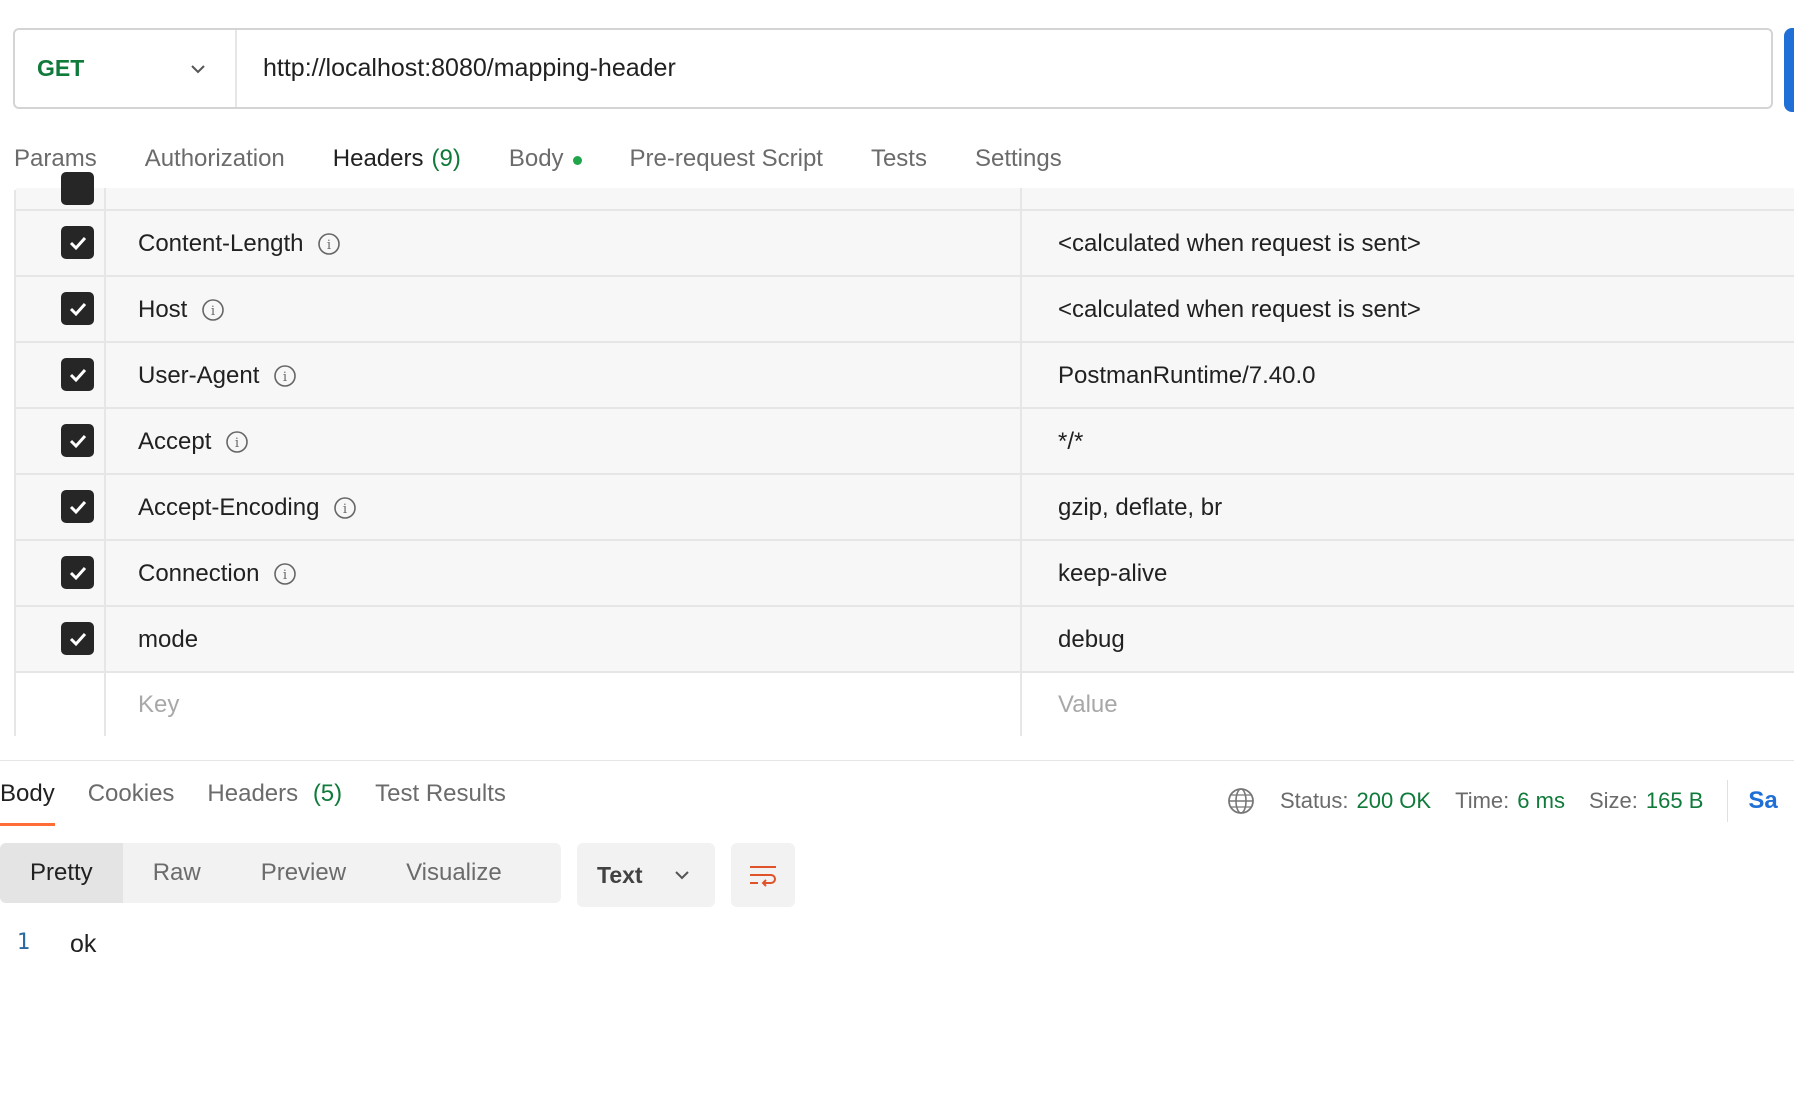 This screenshot has width=1794, height=1104. What do you see at coordinates (177, 873) in the screenshot?
I see `view-raw: Raw` at bounding box center [177, 873].